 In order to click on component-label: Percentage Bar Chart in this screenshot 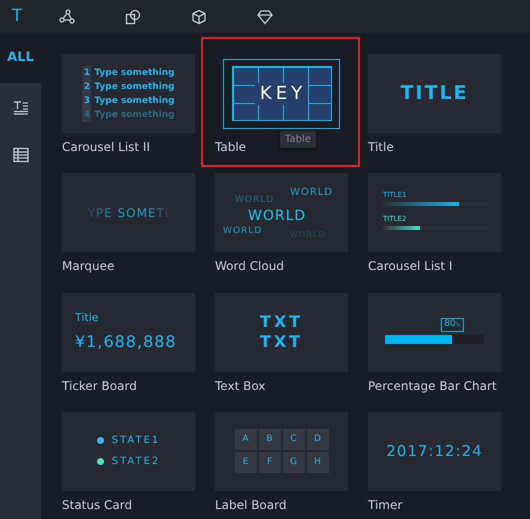, I will do `click(432, 386)`.